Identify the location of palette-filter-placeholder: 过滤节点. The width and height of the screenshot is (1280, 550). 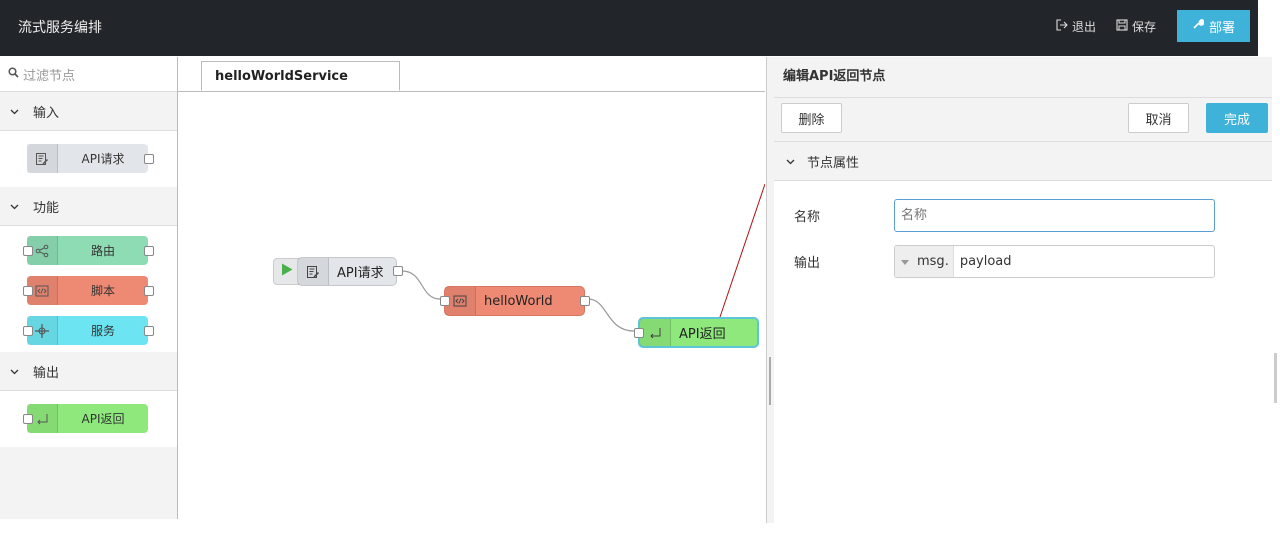
(49, 76).